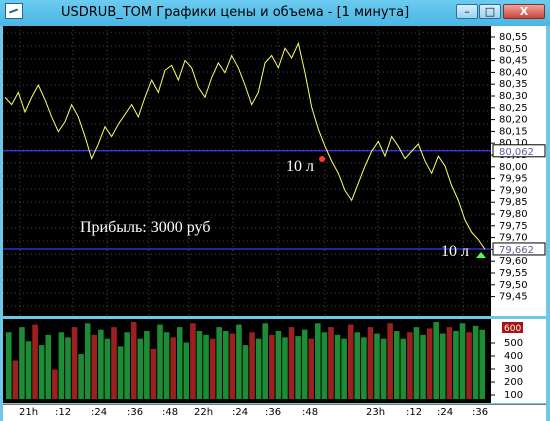  Describe the element at coordinates (513, 273) in the screenshot. I see `price-axis-label: 79,55` at that location.